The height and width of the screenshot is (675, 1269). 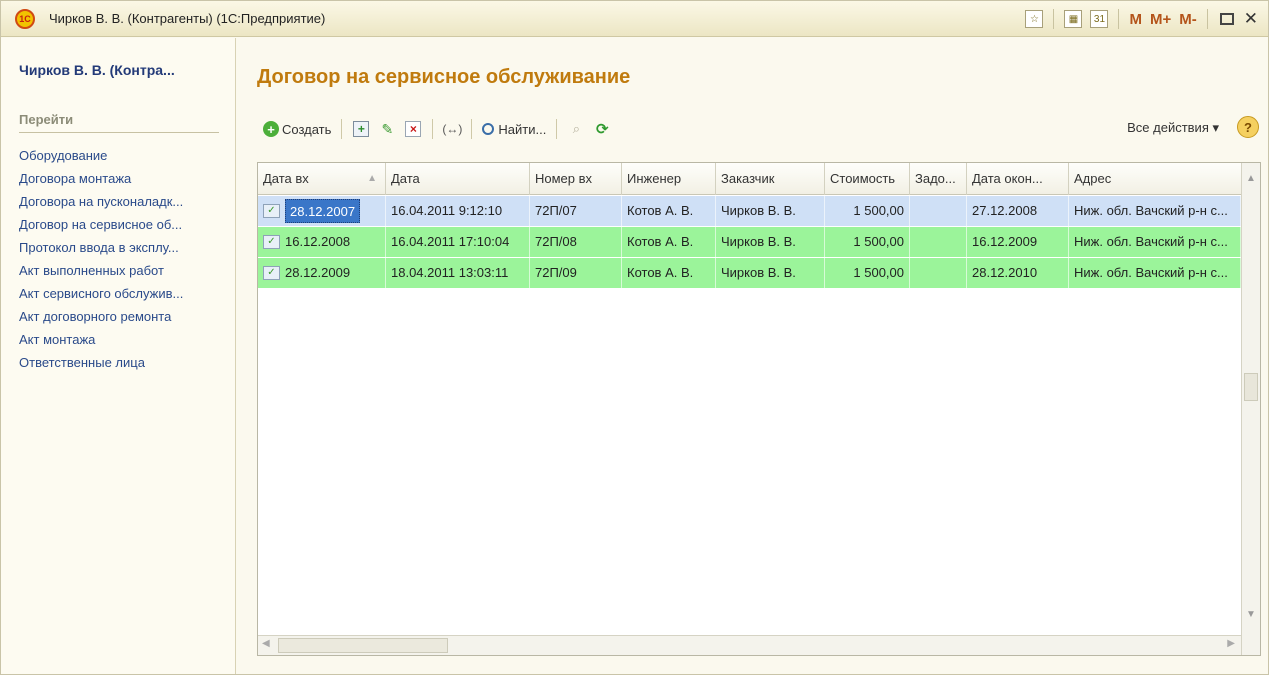 I want to click on cell-end-date: 28.12.2010, so click(x=1018, y=273).